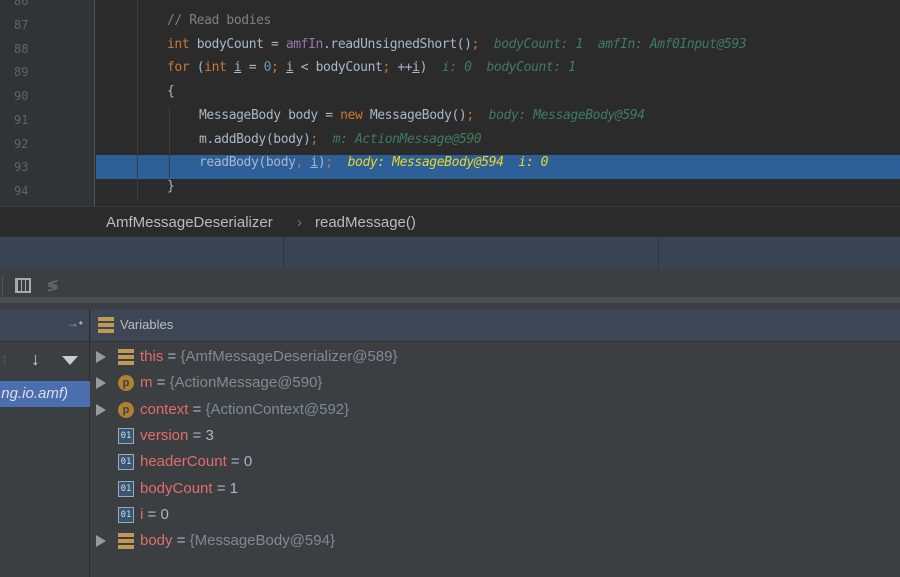 The height and width of the screenshot is (577, 900). I want to click on up-arrow-icon: ↑, so click(4, 359).